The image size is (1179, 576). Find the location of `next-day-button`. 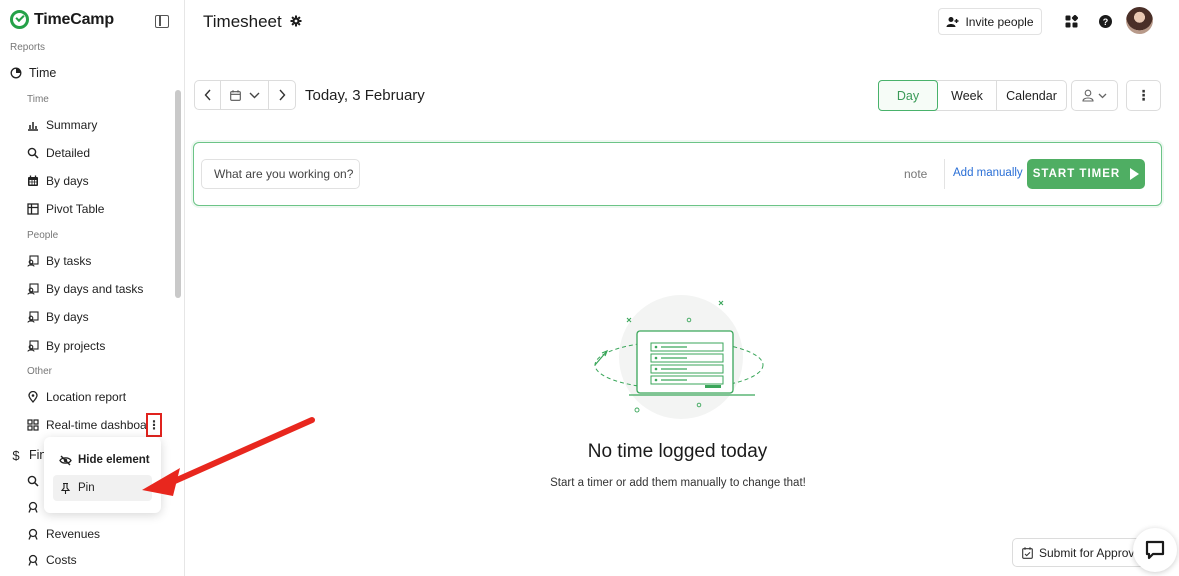

next-day-button is located at coordinates (282, 95).